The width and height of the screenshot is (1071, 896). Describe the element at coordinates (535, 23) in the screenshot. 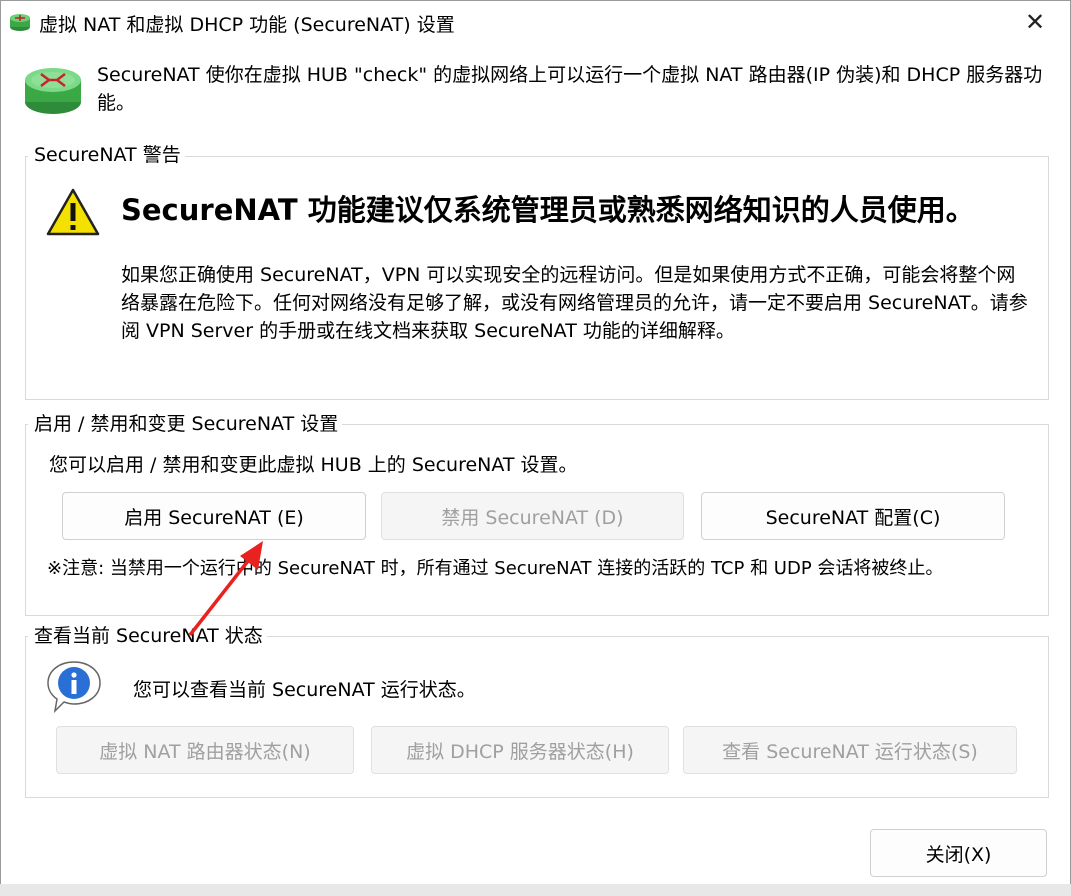

I see `title-bar: 虚拟 NAT 和虚拟 DHCP 功能 (SecureNAT) 设置 ✕` at that location.